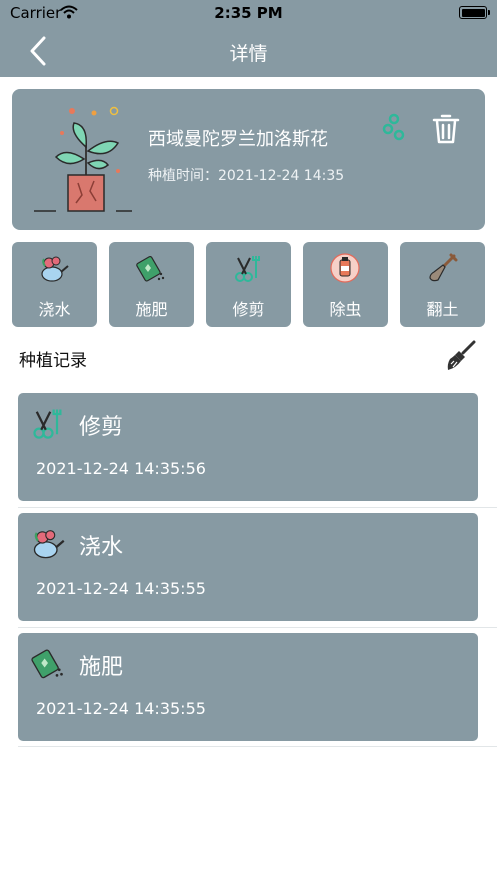 This screenshot has width=497, height=883. What do you see at coordinates (345, 309) in the screenshot?
I see `pest-control-label: 除虫` at bounding box center [345, 309].